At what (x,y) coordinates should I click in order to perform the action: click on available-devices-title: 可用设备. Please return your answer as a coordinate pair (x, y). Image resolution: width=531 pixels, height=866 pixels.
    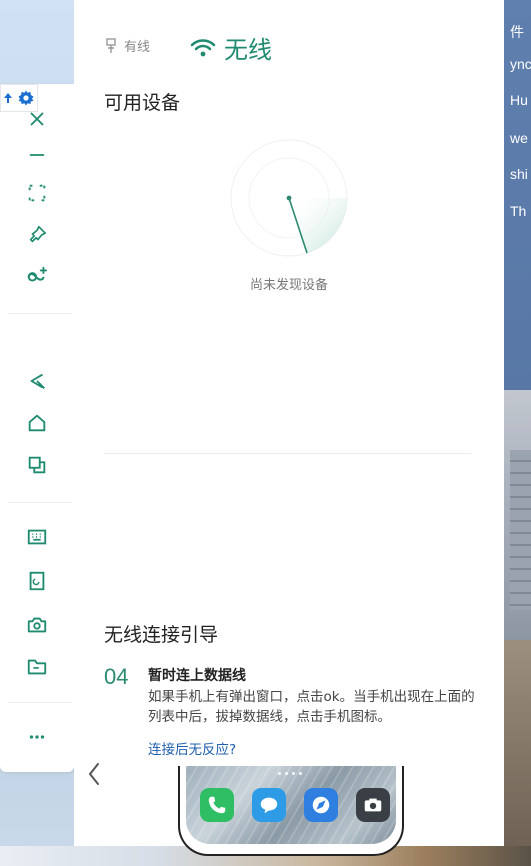
    Looking at the image, I should click on (142, 103).